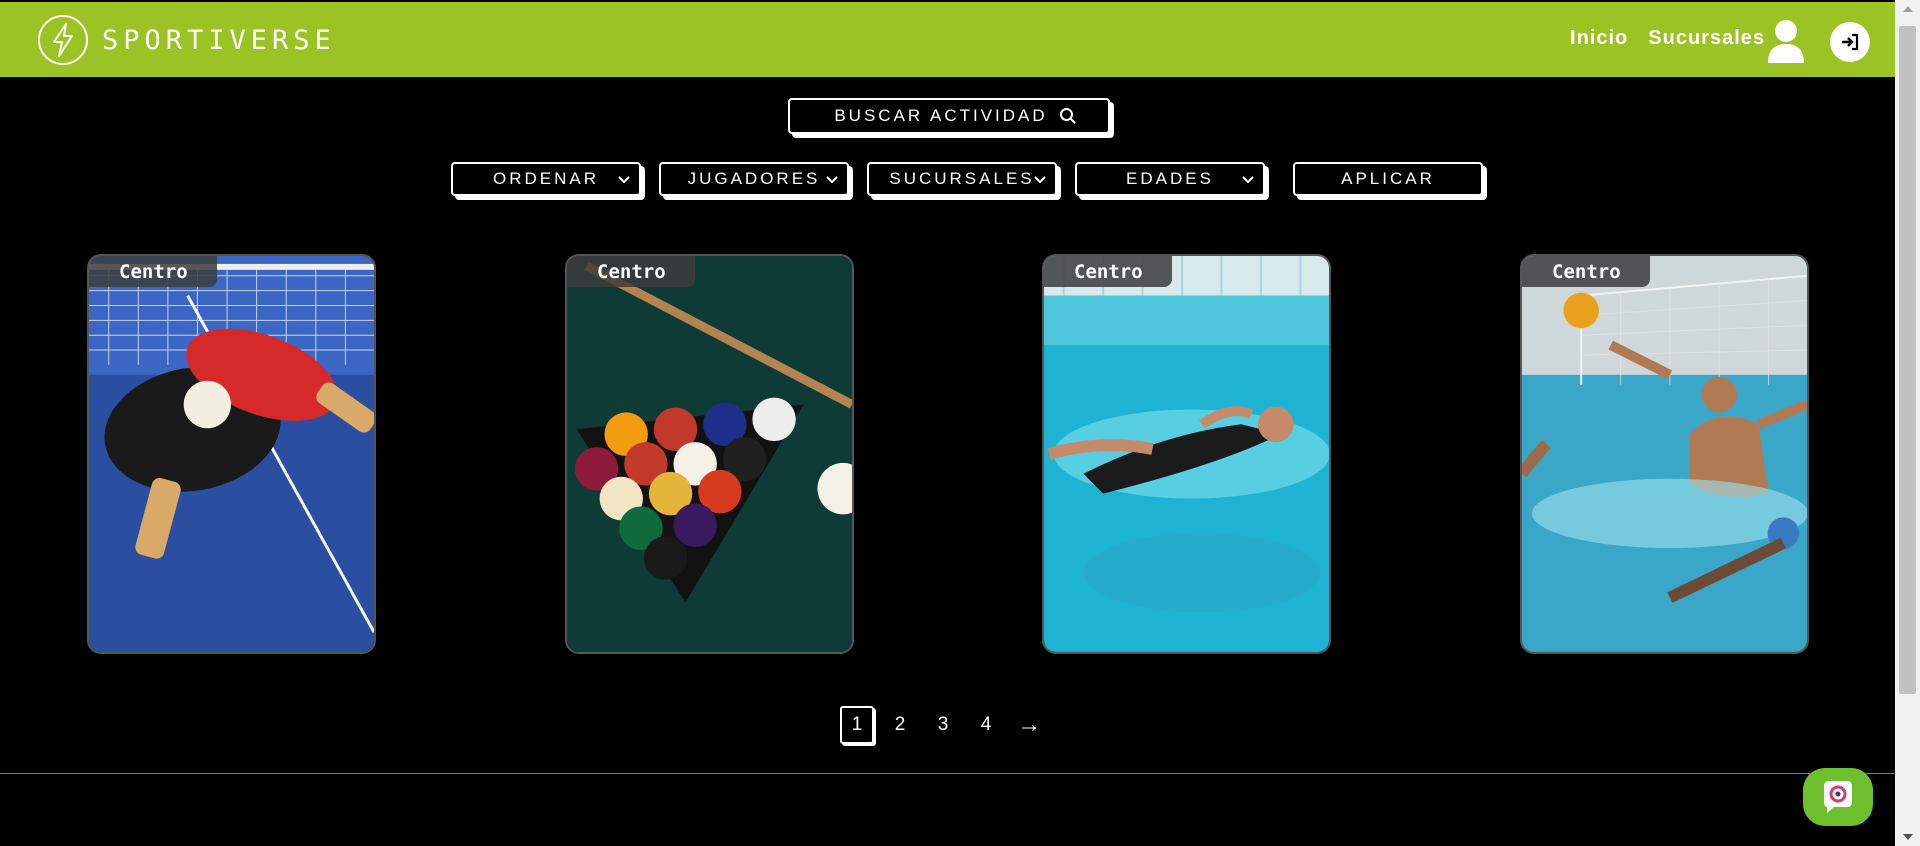 This screenshot has height=846, width=1920. What do you see at coordinates (1388, 179) in the screenshot?
I see `apply-button: APLICAR` at bounding box center [1388, 179].